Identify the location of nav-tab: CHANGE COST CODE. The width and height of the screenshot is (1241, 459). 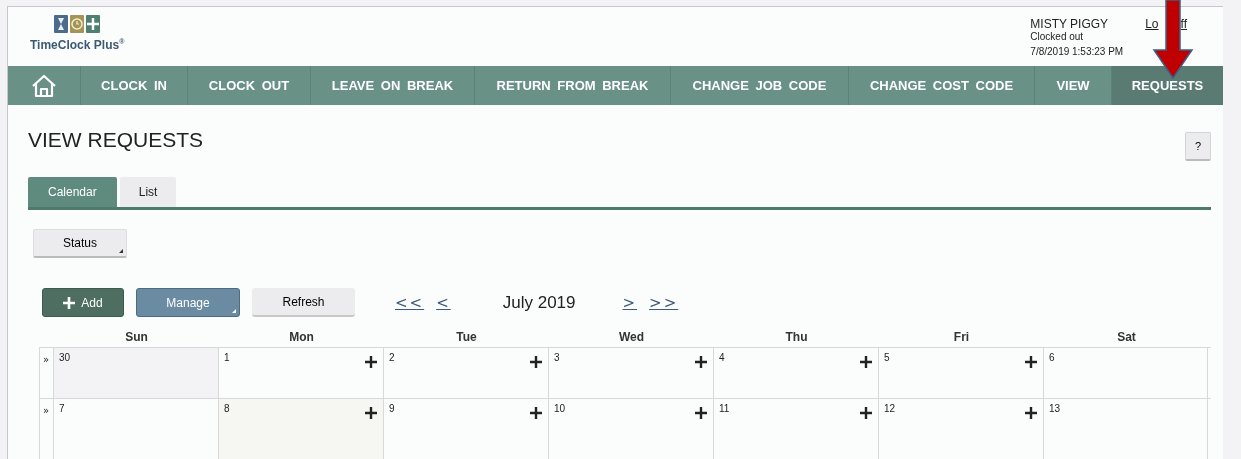
(942, 85).